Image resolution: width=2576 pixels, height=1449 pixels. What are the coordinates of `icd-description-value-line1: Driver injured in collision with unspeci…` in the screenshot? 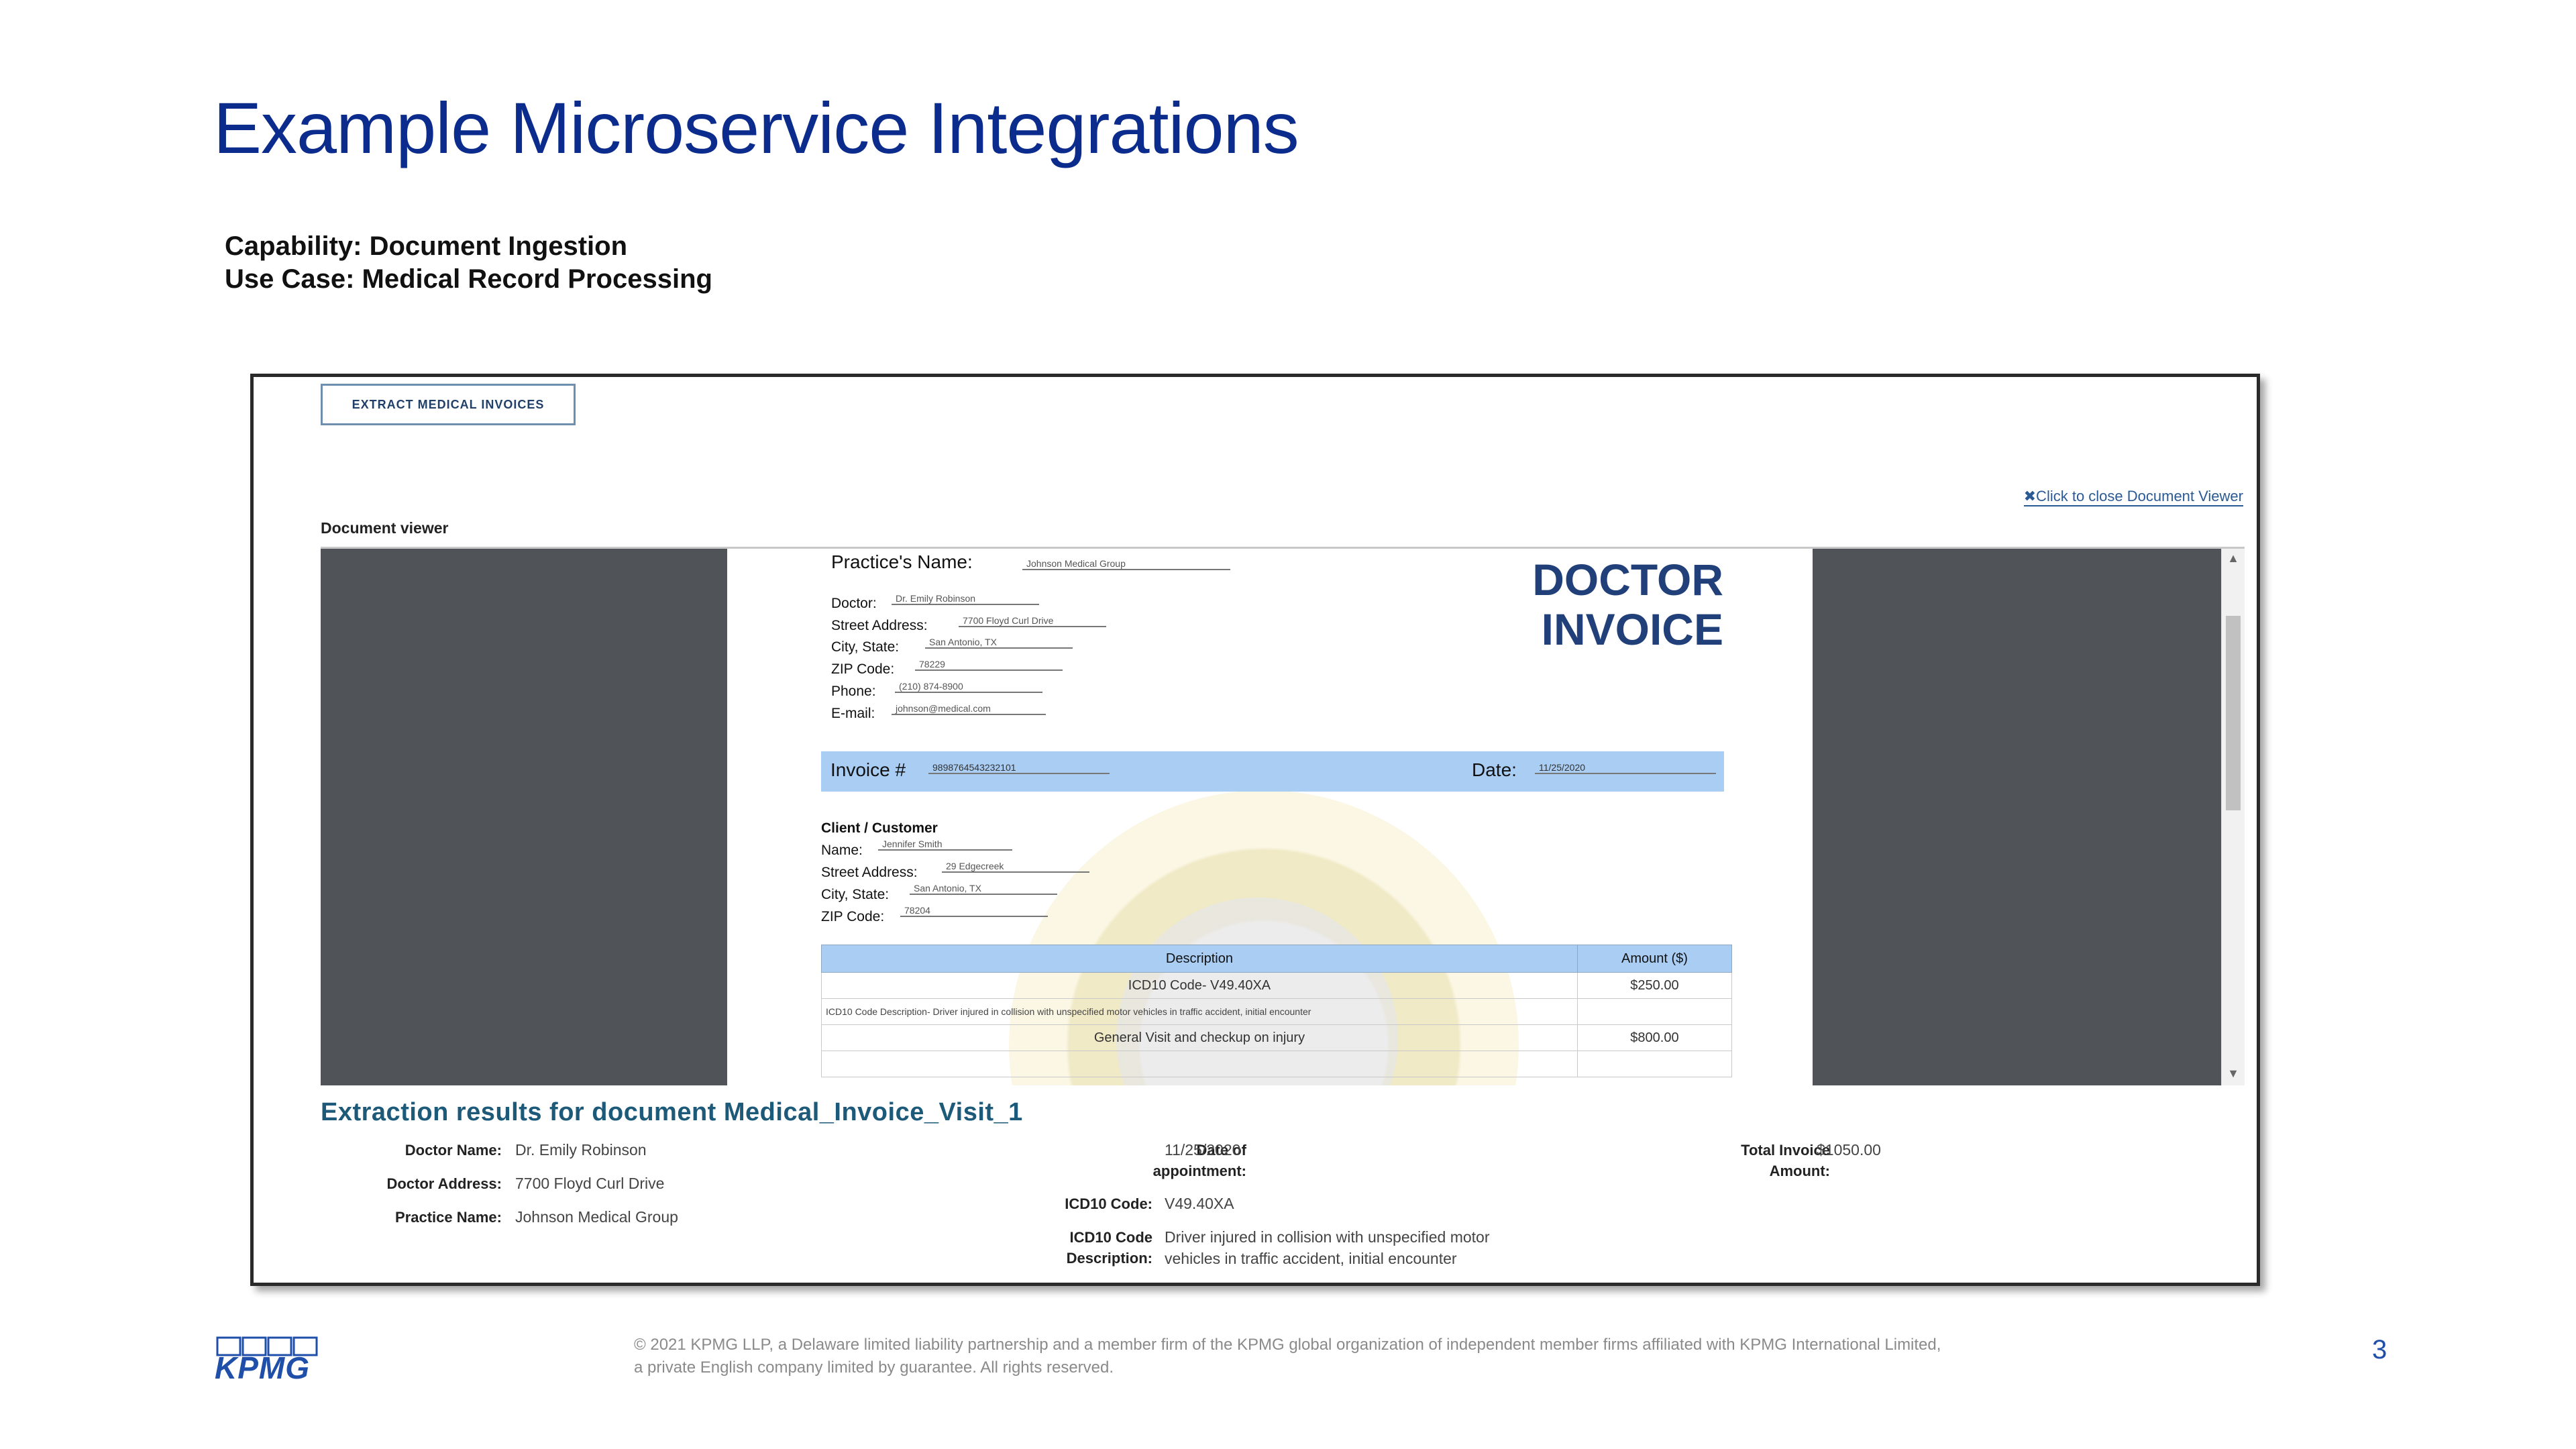 It's located at (1327, 1237).